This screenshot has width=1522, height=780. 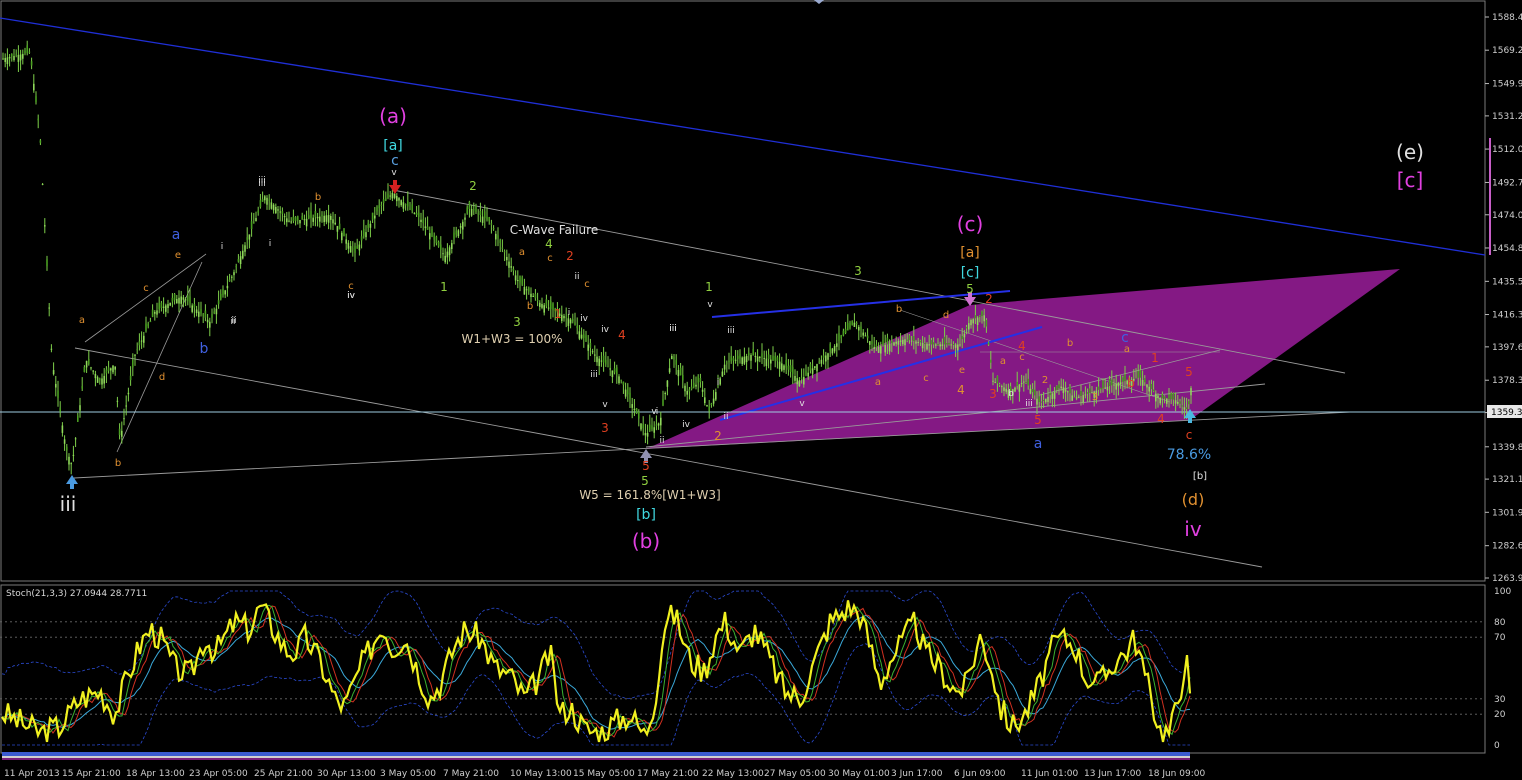 I want to click on wave-label: 2, so click(x=570, y=256).